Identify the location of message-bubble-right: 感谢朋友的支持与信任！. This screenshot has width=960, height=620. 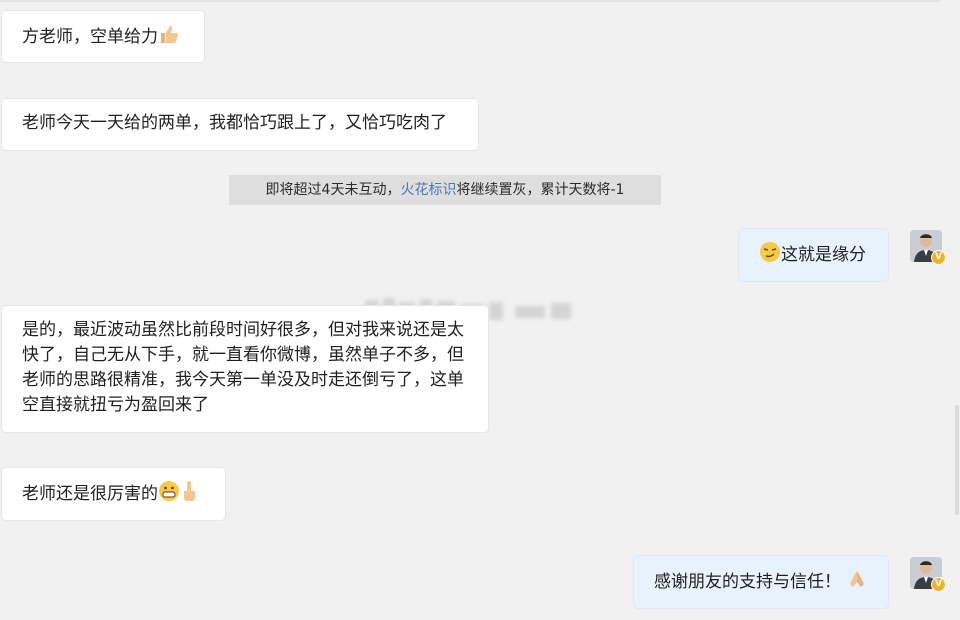
(761, 582).